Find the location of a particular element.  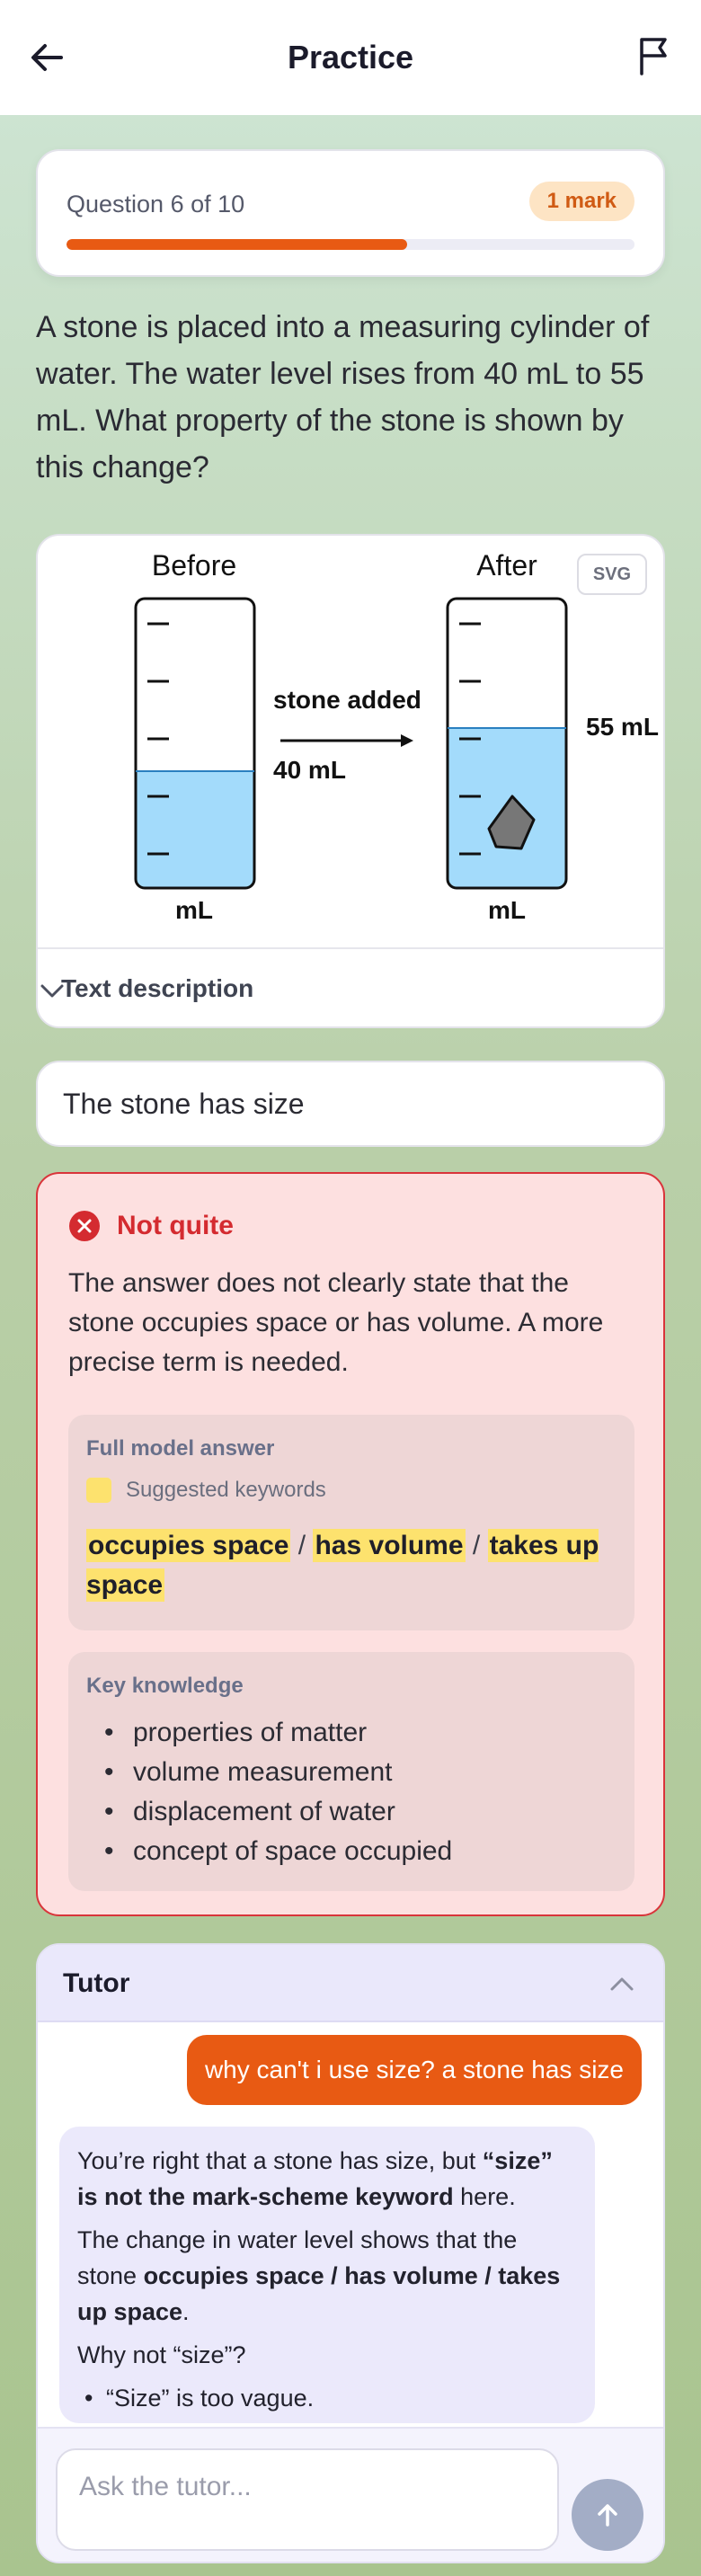

list-item: properties of matter is located at coordinates (278, 1733).